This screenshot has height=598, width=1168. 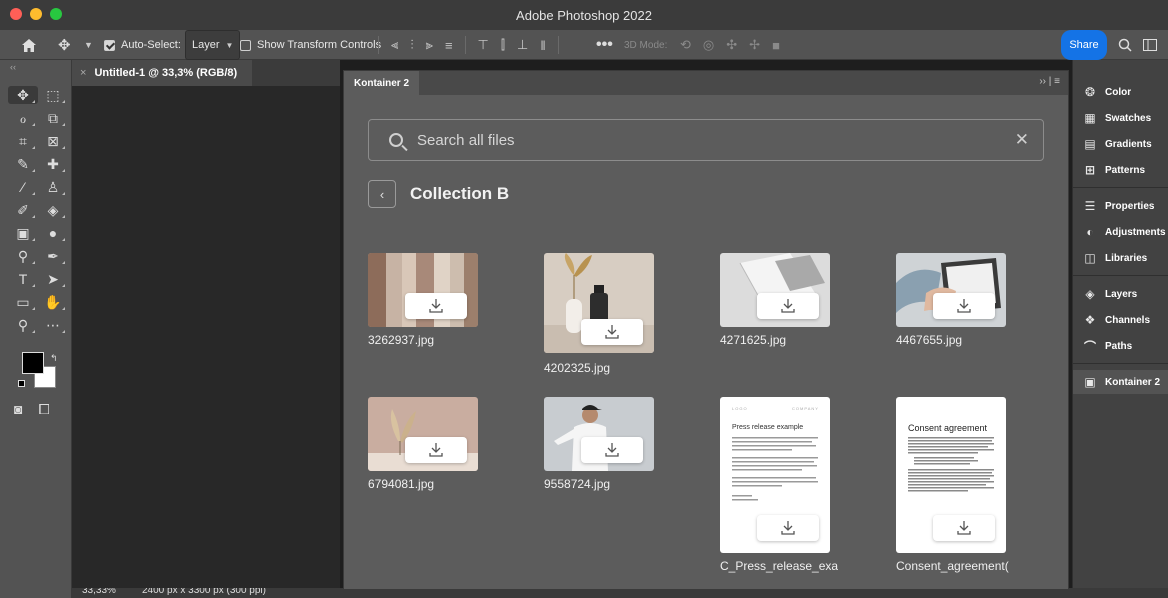 What do you see at coordinates (53, 187) in the screenshot?
I see `clone-stamp-tool-icon: ♙` at bounding box center [53, 187].